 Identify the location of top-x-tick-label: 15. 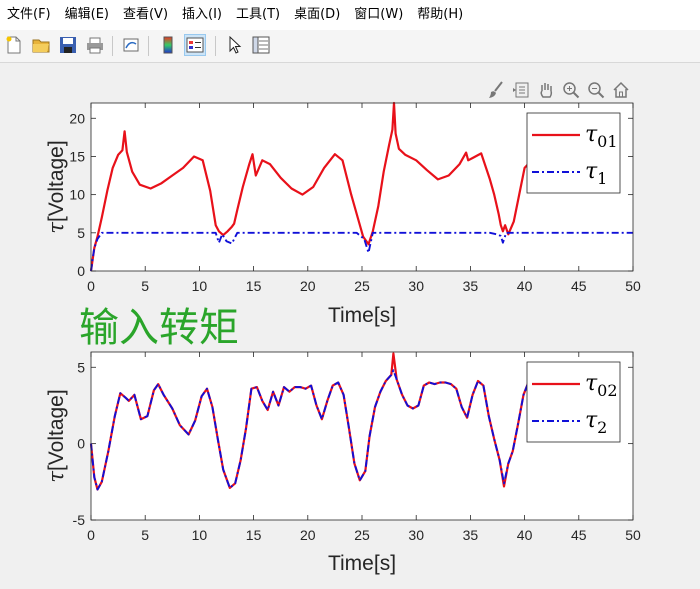
(254, 286).